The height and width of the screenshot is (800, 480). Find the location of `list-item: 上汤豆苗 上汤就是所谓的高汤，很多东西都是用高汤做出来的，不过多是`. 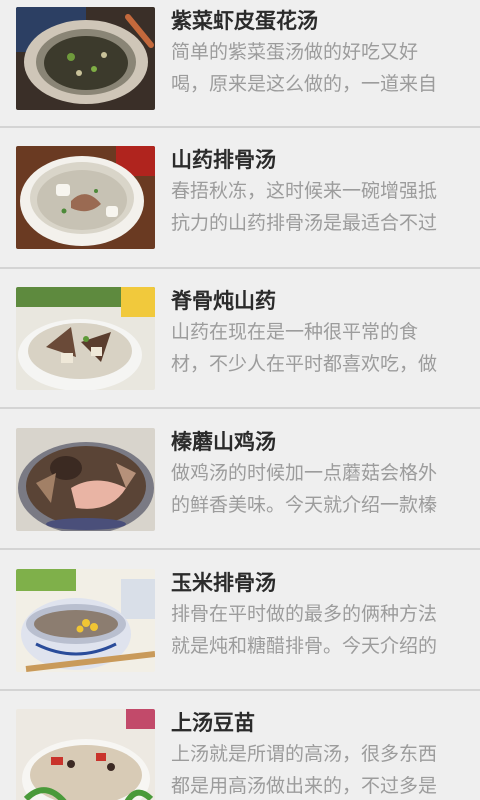

list-item: 上汤豆苗 上汤就是所谓的高汤，很多东西都是用高汤做出来的，不过多是 is located at coordinates (240, 745).